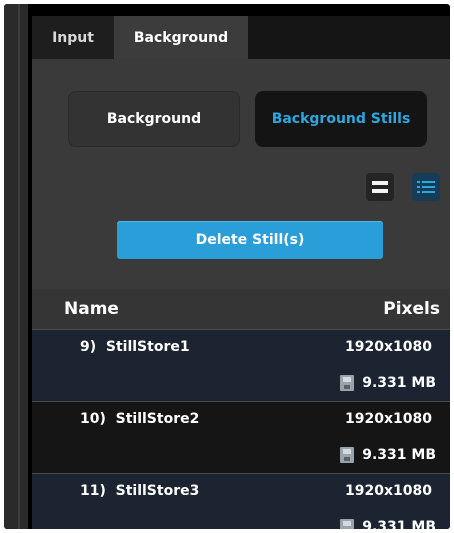 The height and width of the screenshot is (533, 454). What do you see at coordinates (135, 347) in the screenshot?
I see `still-name: 9) StillStore1` at bounding box center [135, 347].